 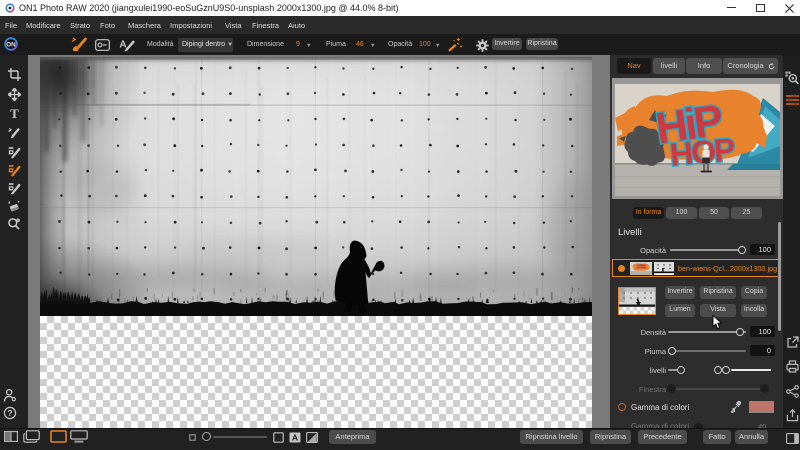 What do you see at coordinates (11, 45) in the screenshot?
I see `svg-text: ON` at bounding box center [11, 45].